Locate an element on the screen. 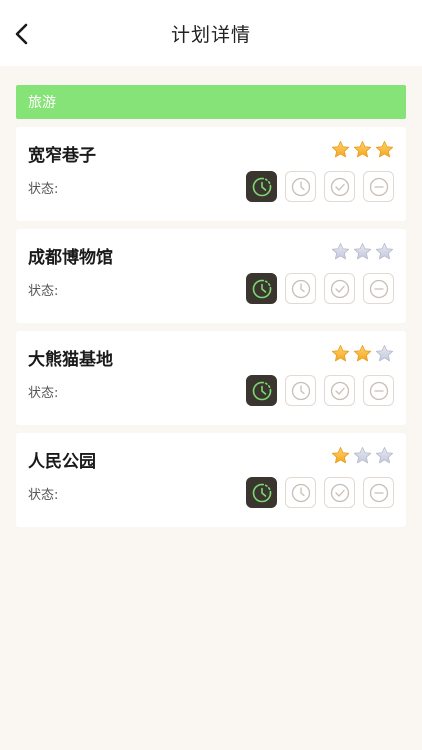 This screenshot has height=750, width=422. plan-item-card: 成都博物馆 状态: is located at coordinates (211, 276).